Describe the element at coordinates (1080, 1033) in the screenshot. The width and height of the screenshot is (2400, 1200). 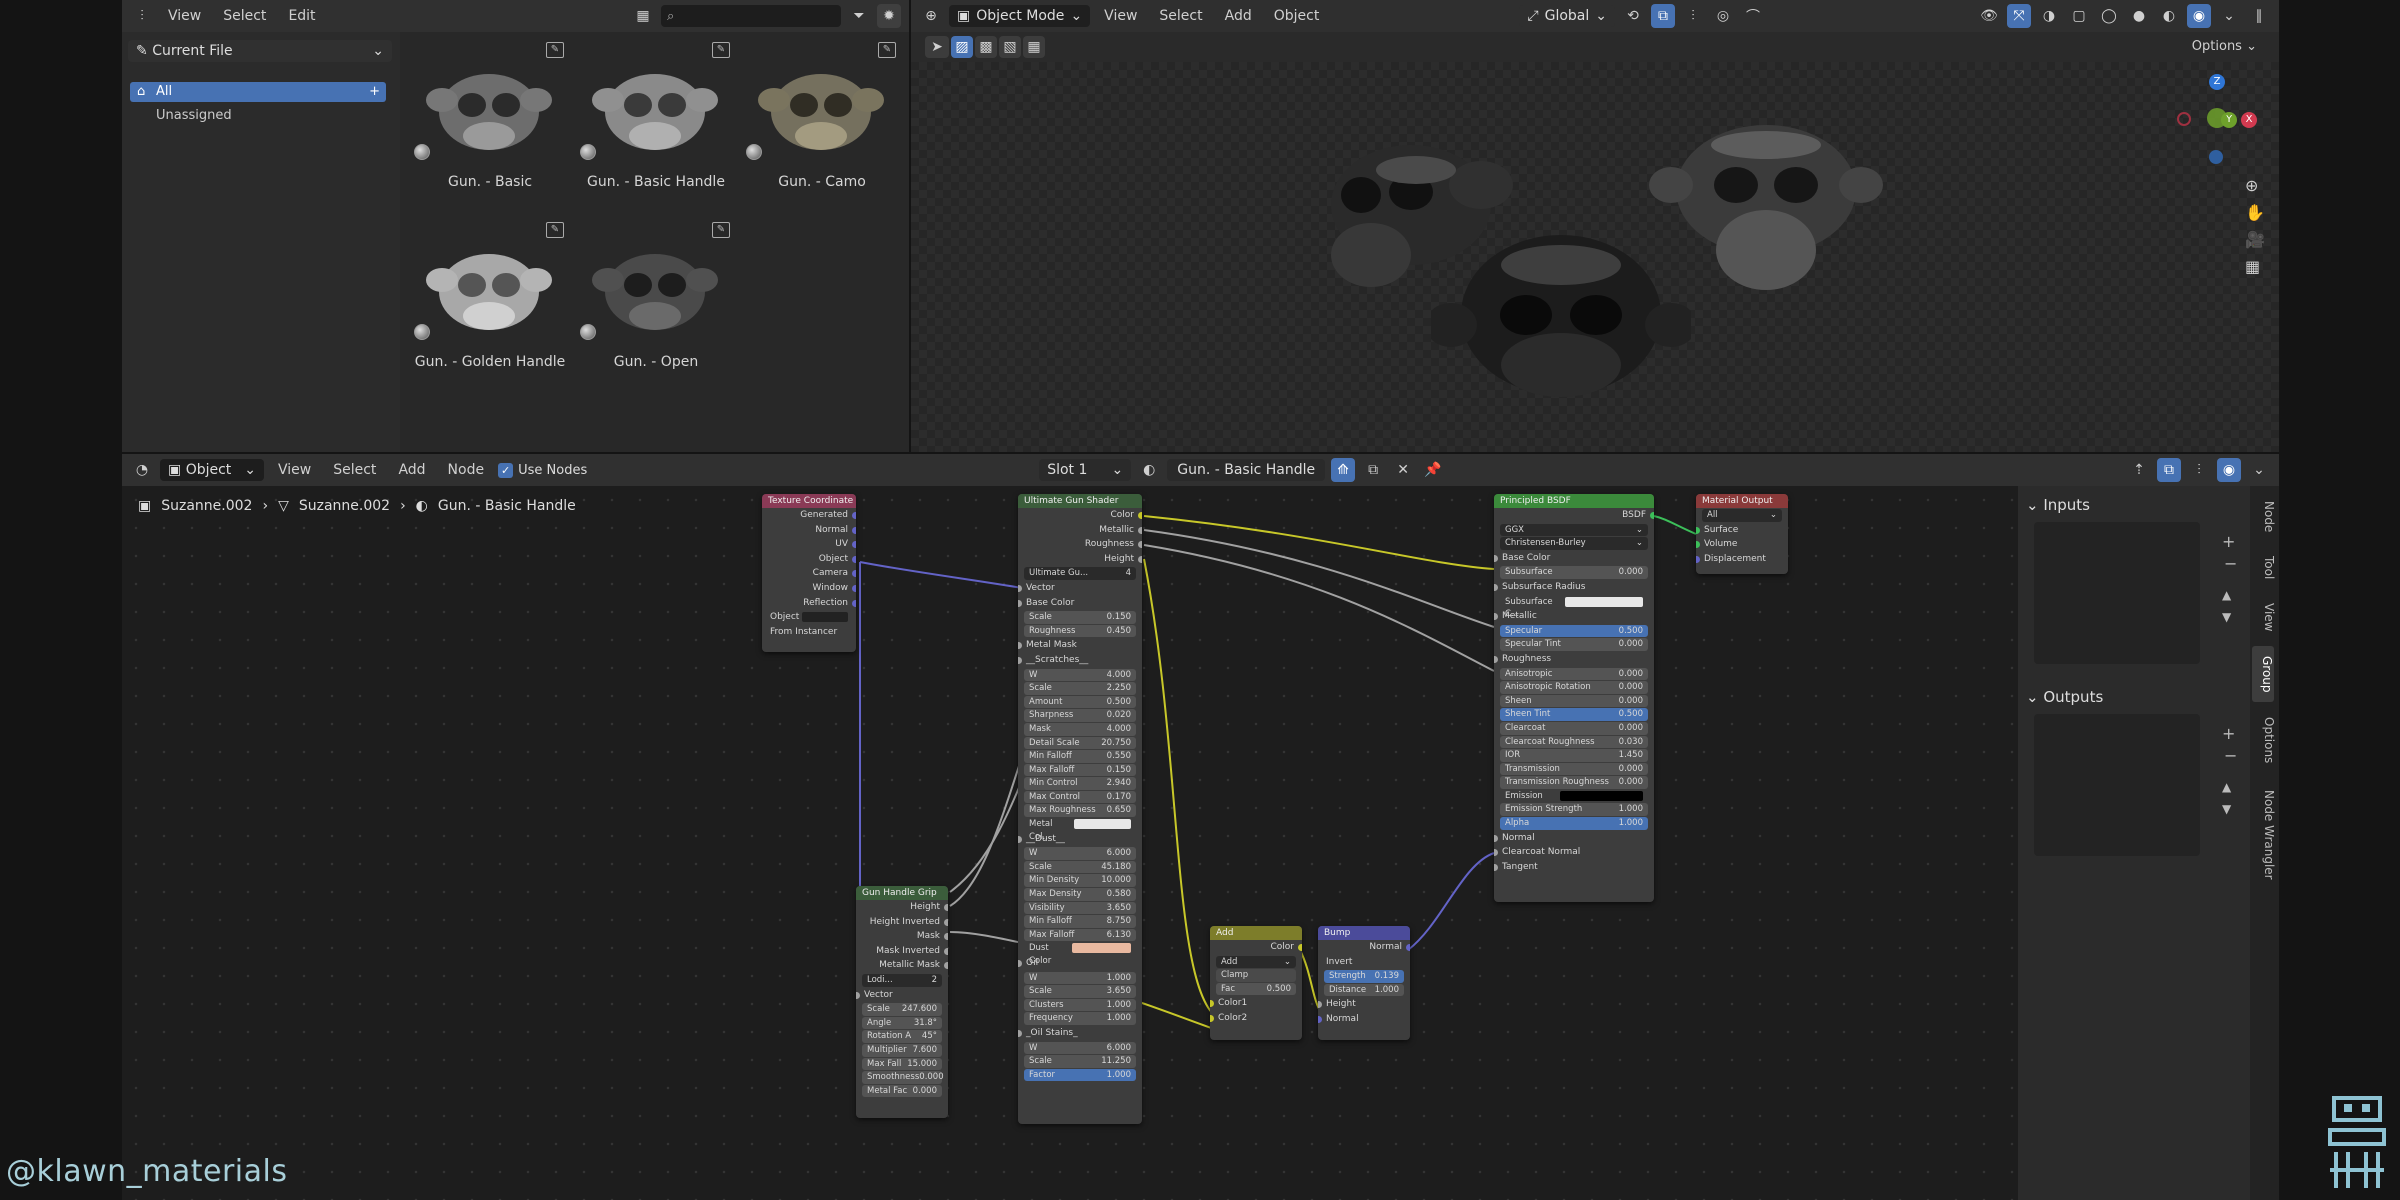
I see `node-input-socket: _Oil Stains_` at that location.